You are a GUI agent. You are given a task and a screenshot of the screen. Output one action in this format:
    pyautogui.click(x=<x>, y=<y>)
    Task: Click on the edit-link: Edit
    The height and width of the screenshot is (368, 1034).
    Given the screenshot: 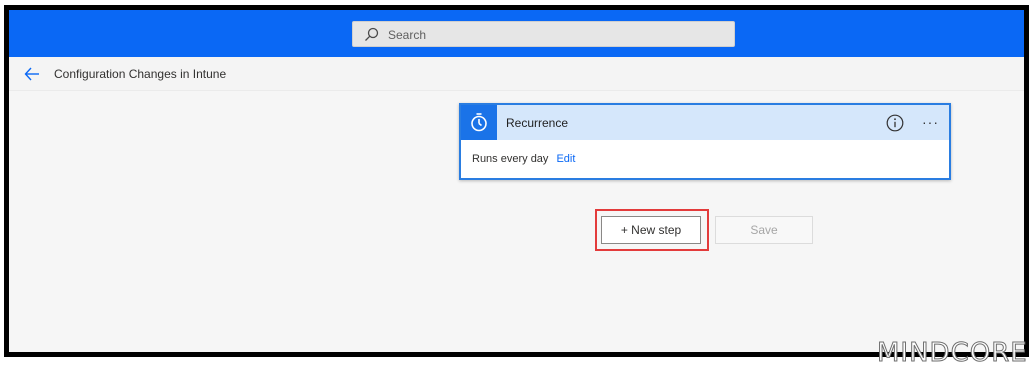 What is the action you would take?
    pyautogui.click(x=565, y=159)
    